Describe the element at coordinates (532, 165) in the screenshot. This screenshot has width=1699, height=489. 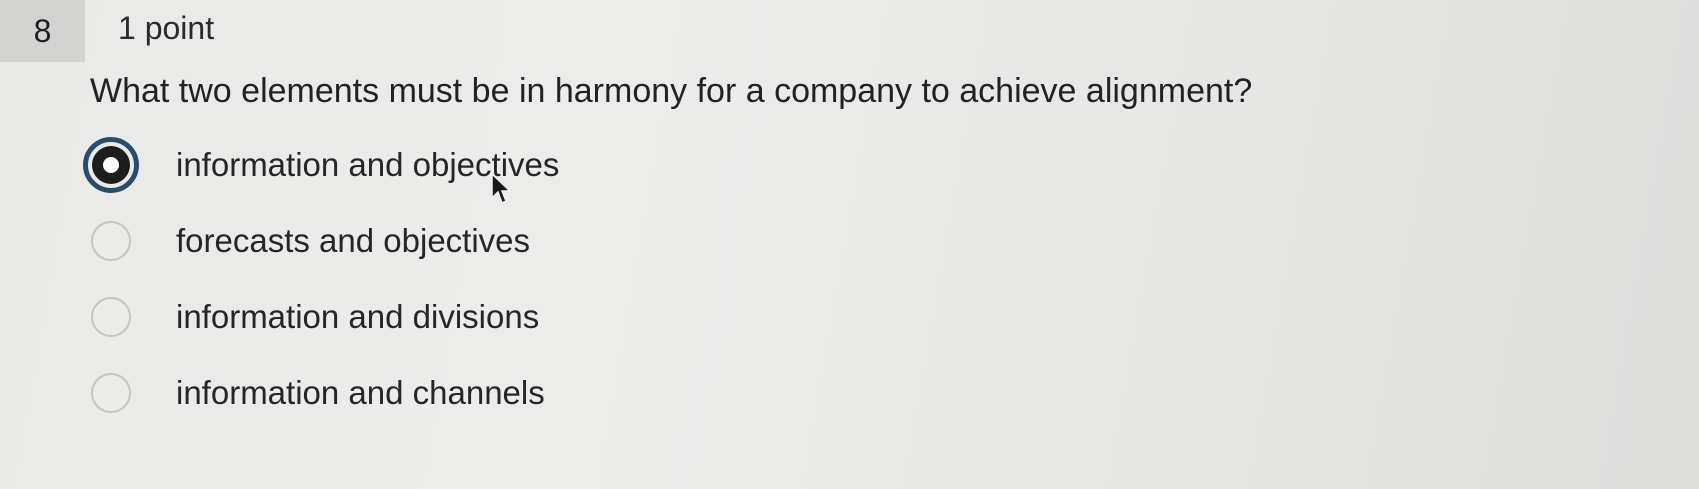
I see `option-information-and-objectives: information and objectives` at that location.